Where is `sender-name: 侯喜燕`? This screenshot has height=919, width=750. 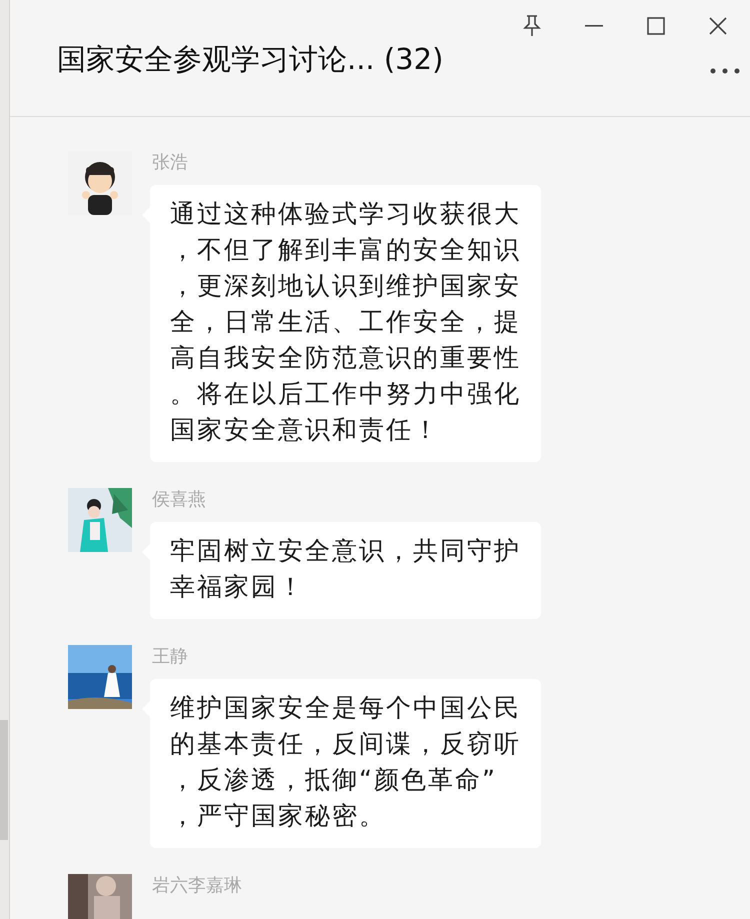
sender-name: 侯喜燕 is located at coordinates (179, 500).